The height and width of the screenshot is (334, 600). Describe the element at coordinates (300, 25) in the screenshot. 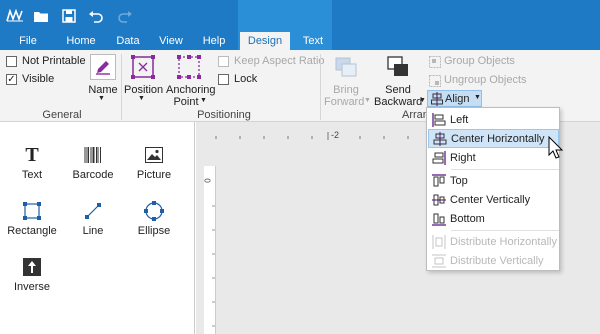

I see `ribbon-tabs: File Home Data View Help Design Text` at that location.